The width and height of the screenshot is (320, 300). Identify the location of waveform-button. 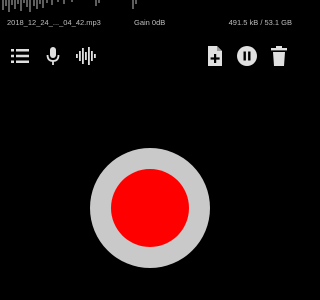
(86, 56).